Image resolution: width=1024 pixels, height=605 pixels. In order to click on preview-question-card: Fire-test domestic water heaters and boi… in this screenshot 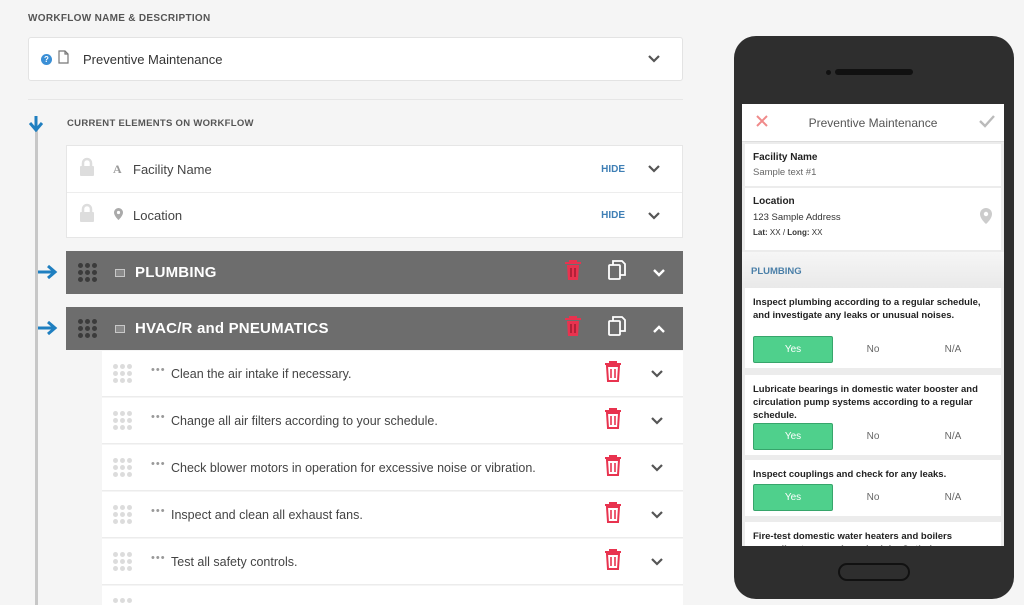, I will do `click(873, 534)`.